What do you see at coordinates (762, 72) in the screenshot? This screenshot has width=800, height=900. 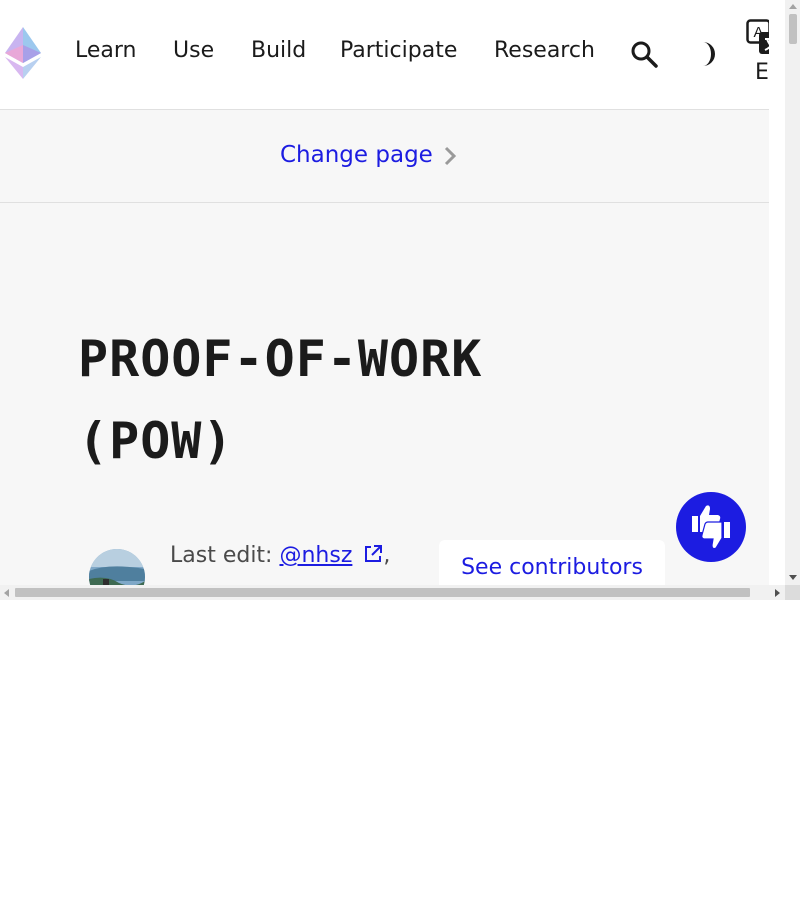 I see `language-label: EN` at bounding box center [762, 72].